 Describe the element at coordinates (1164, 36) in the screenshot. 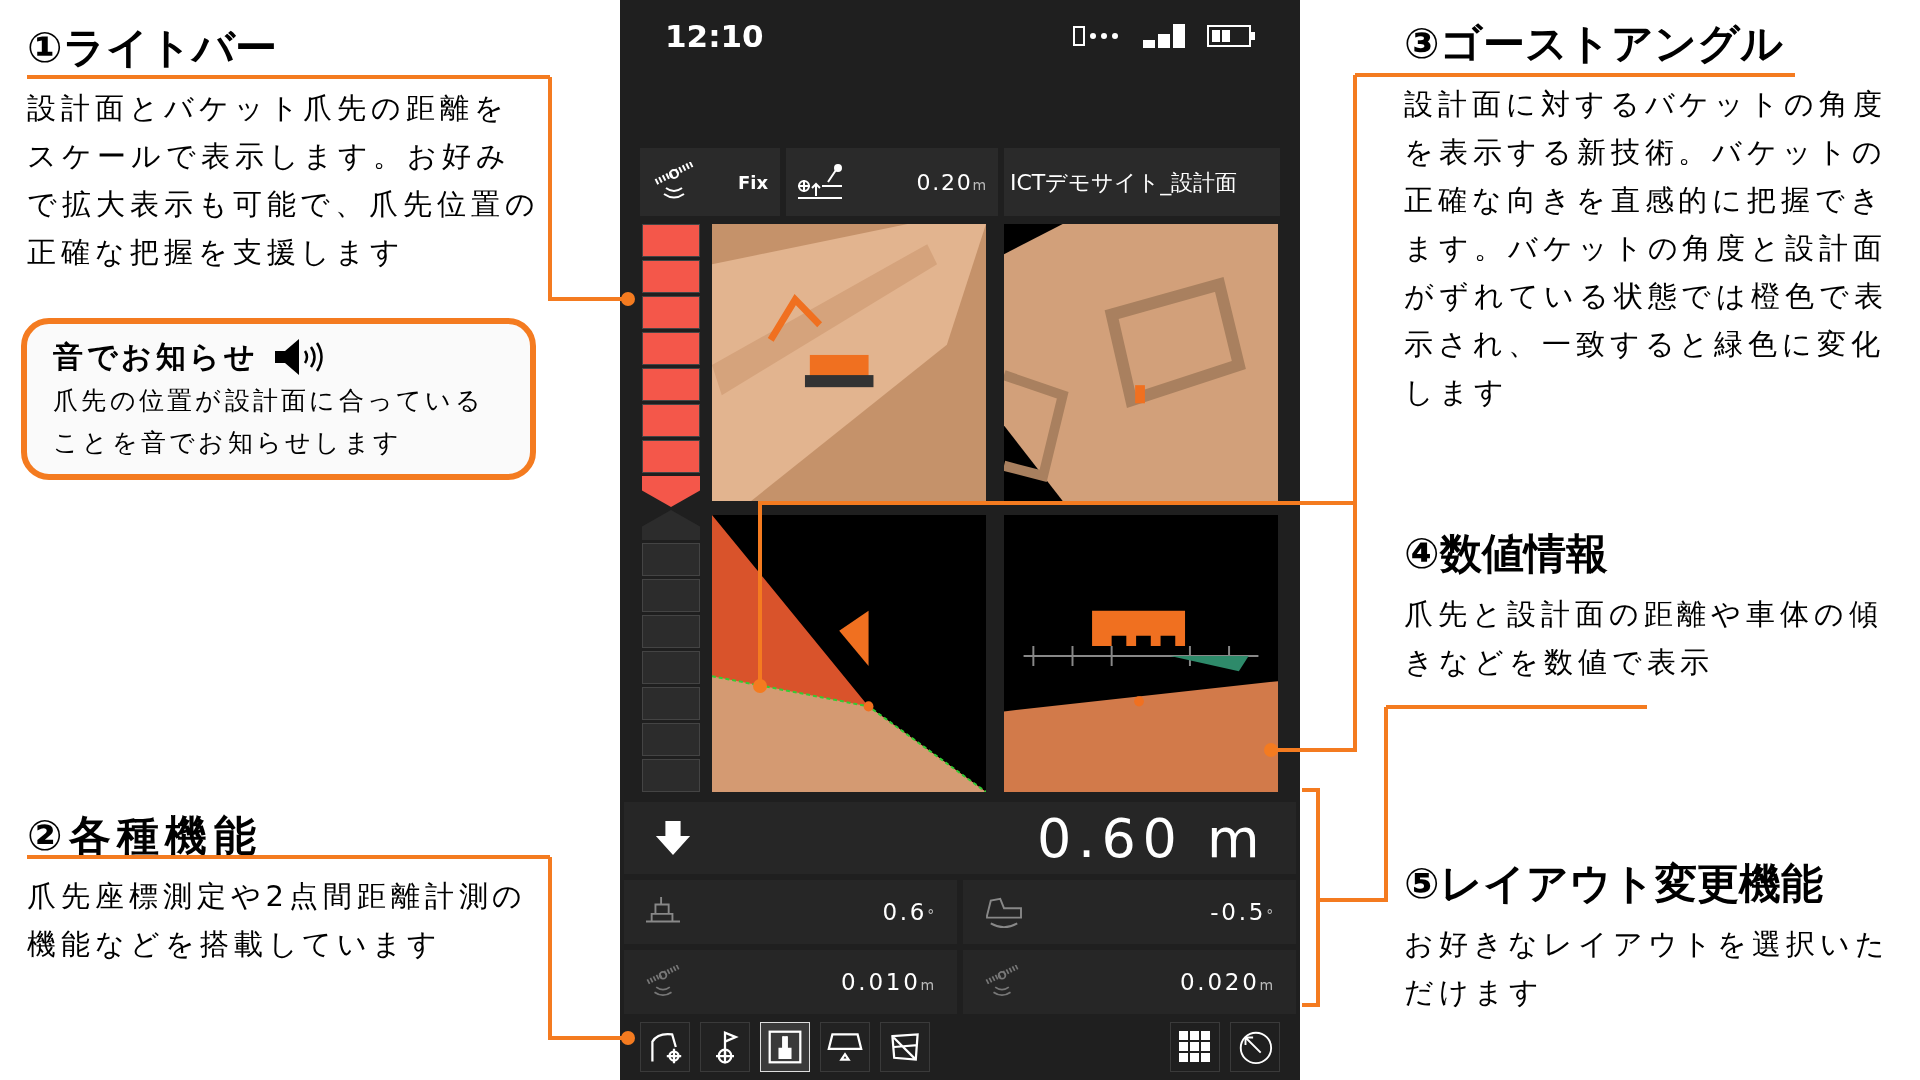

I see `signal-icon` at that location.